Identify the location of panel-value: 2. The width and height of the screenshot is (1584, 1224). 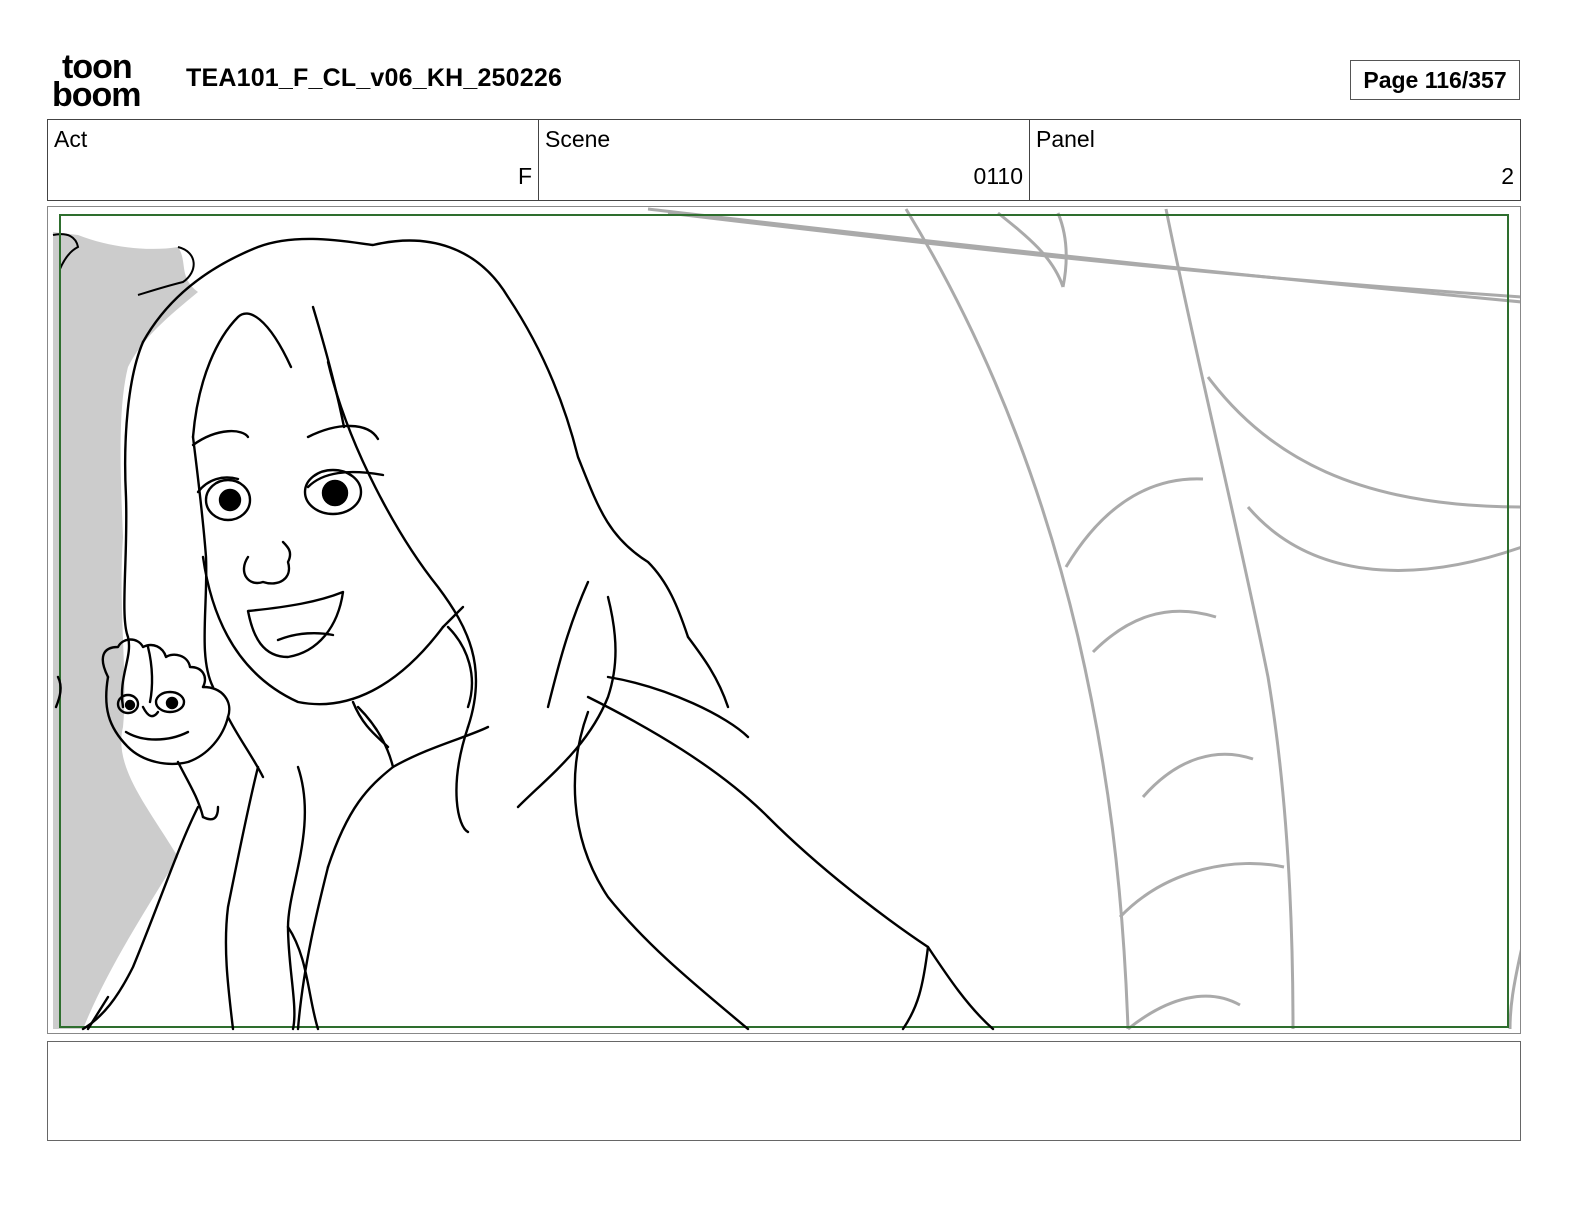
(1507, 176).